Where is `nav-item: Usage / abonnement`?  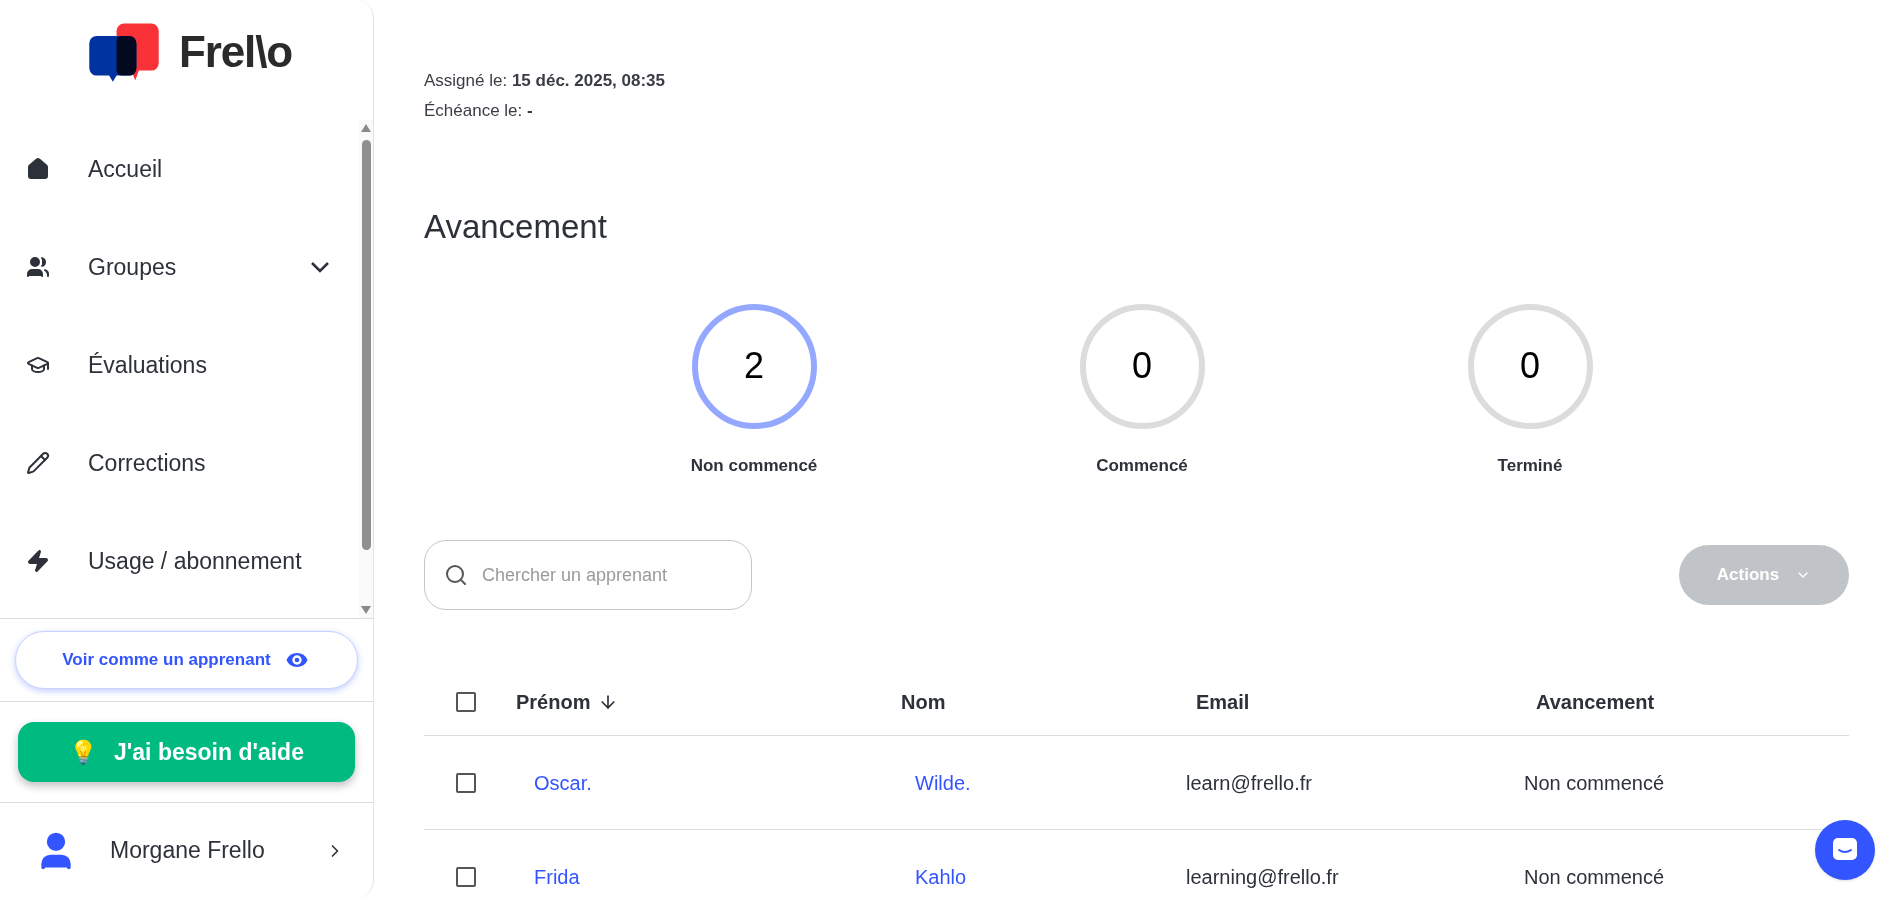
nav-item: Usage / abonnement is located at coordinates (179, 561).